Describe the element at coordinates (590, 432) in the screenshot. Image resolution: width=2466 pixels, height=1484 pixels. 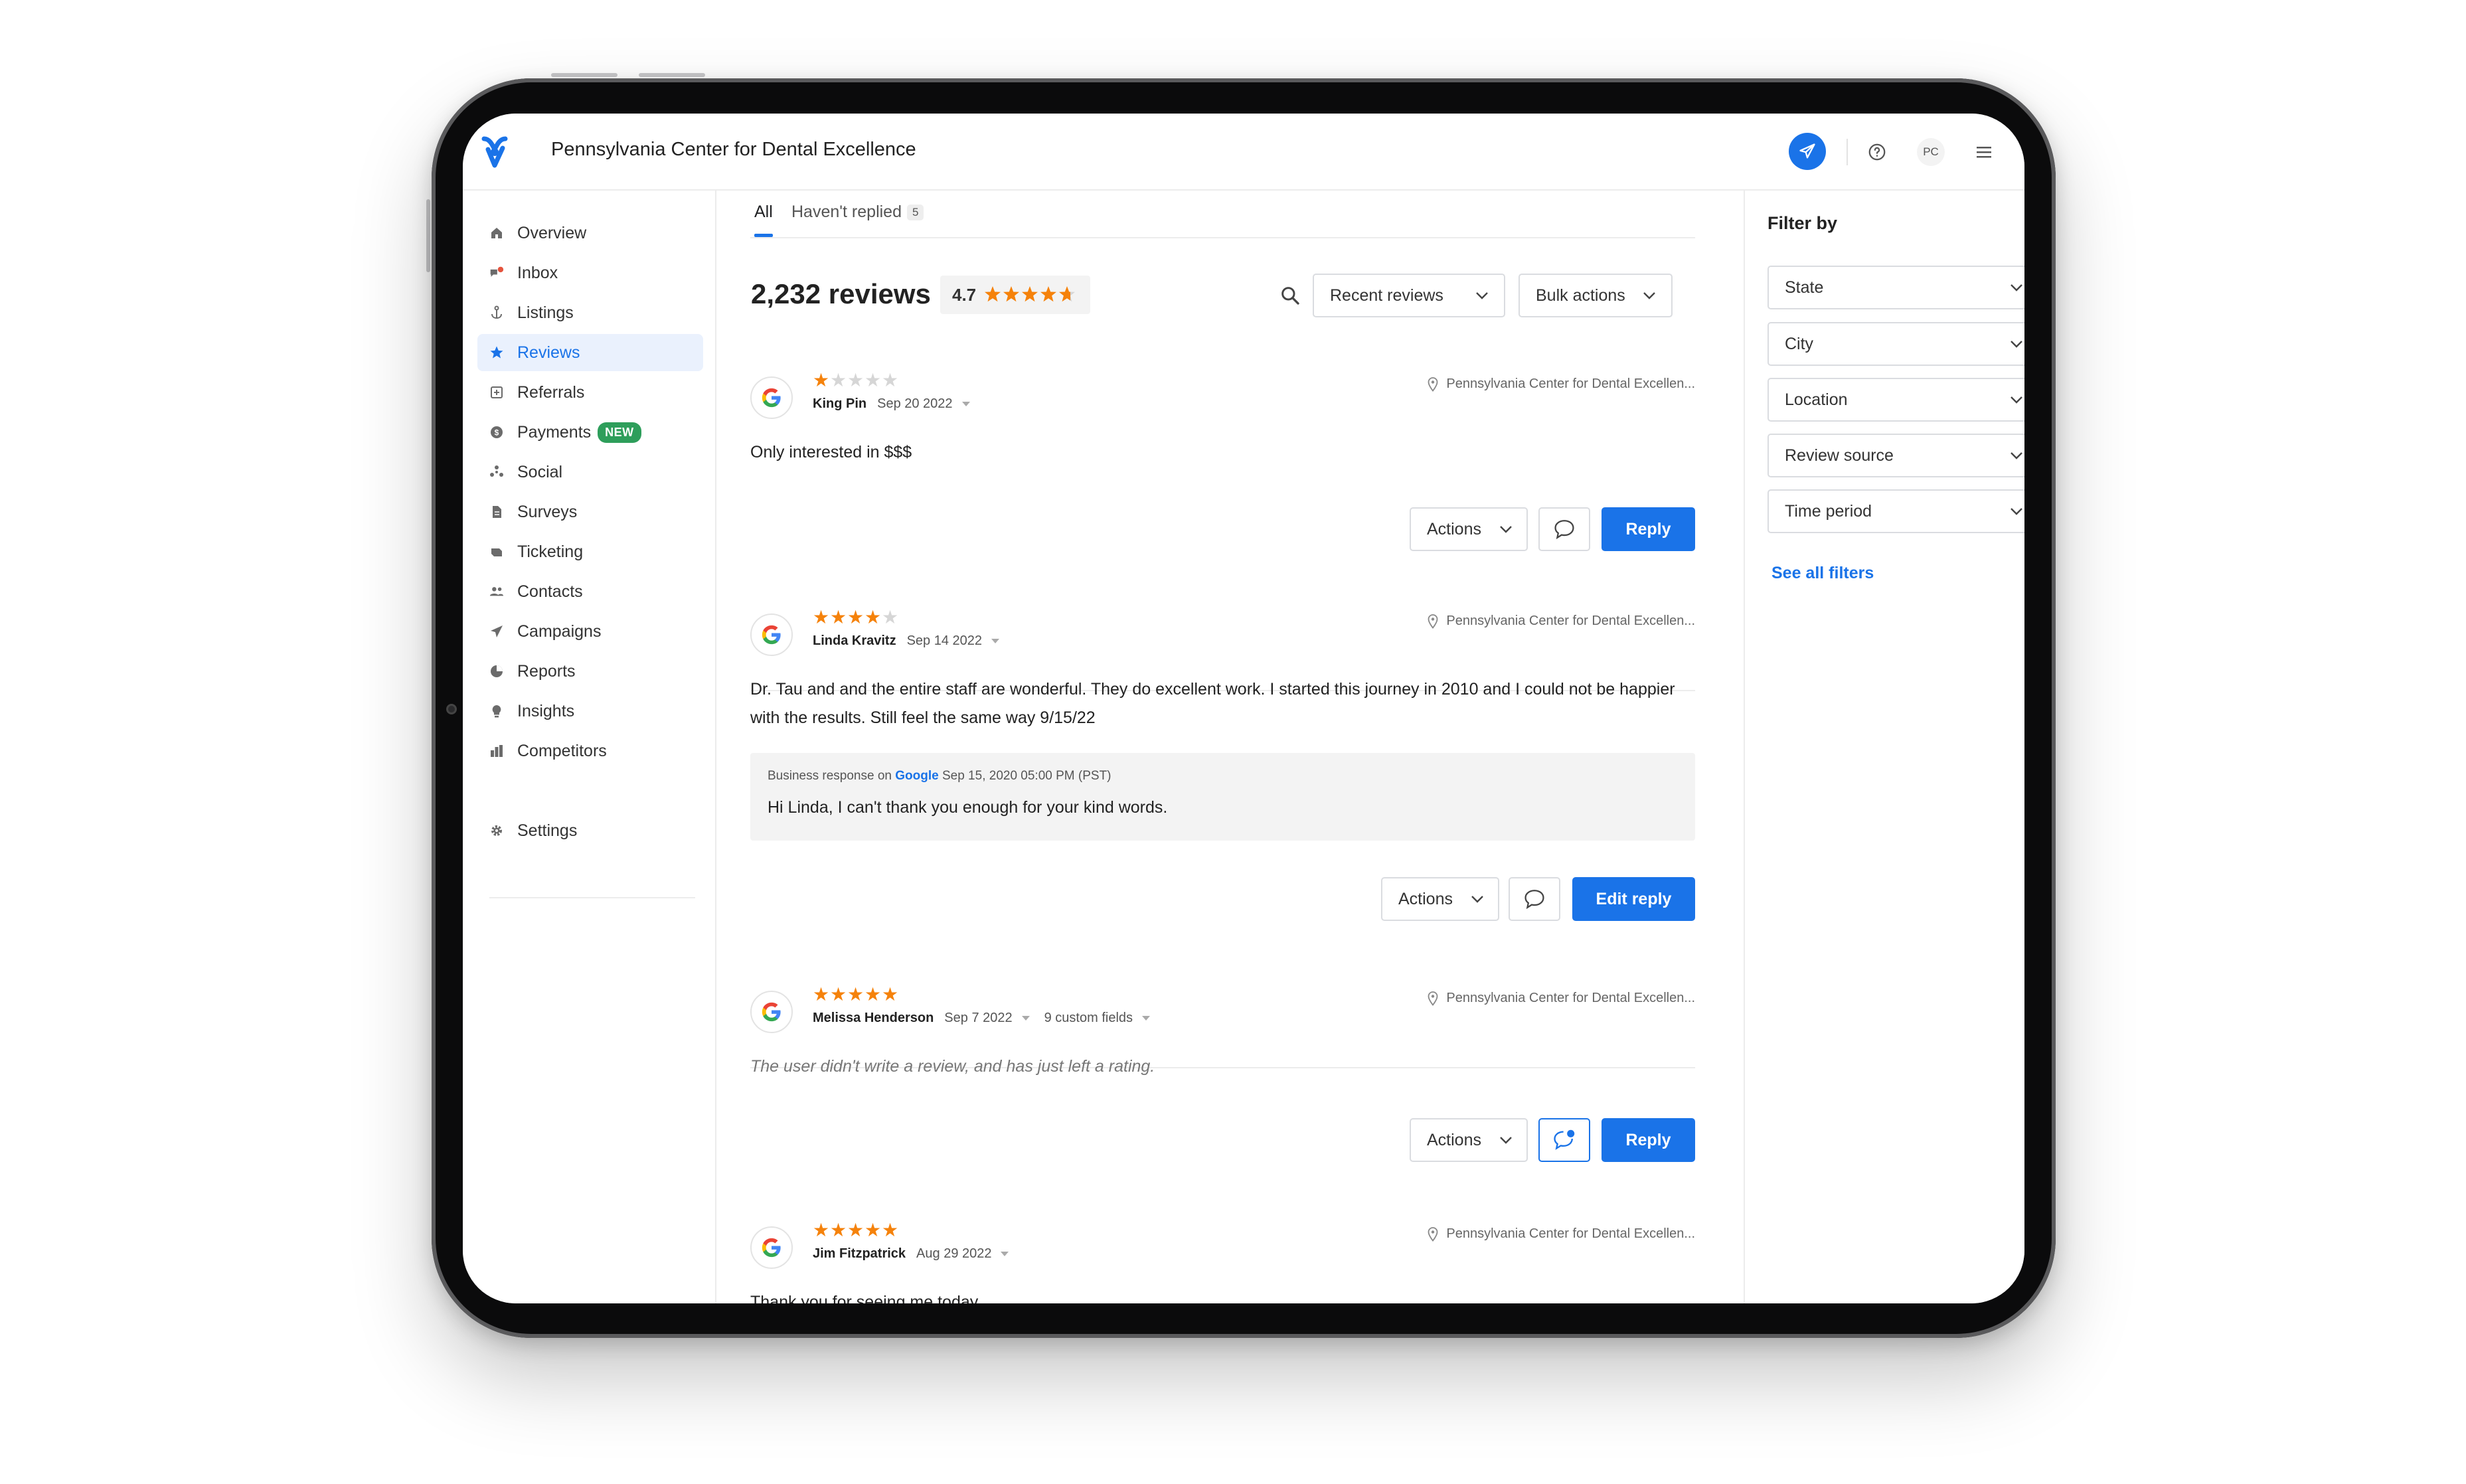
I see `sidebar-item-payments: $ Payments NEW` at that location.